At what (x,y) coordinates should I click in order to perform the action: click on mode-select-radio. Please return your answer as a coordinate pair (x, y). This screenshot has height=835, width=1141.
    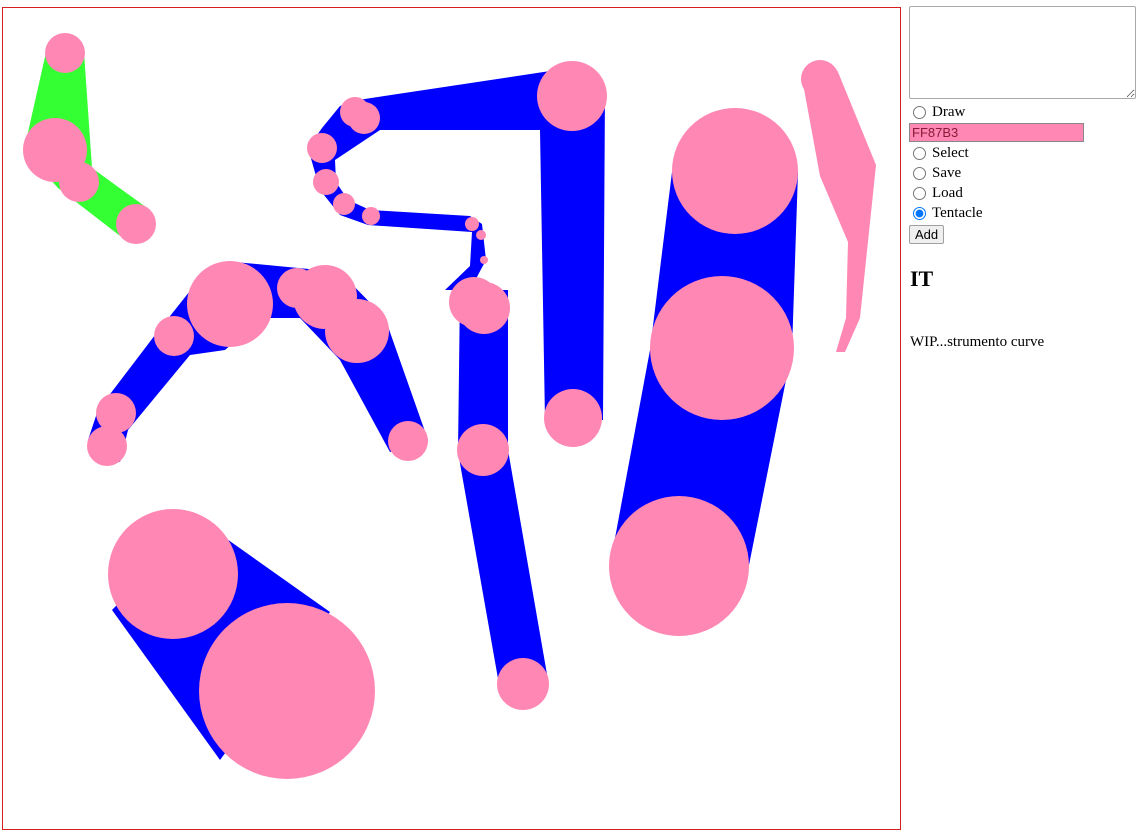
    Looking at the image, I should click on (919, 153).